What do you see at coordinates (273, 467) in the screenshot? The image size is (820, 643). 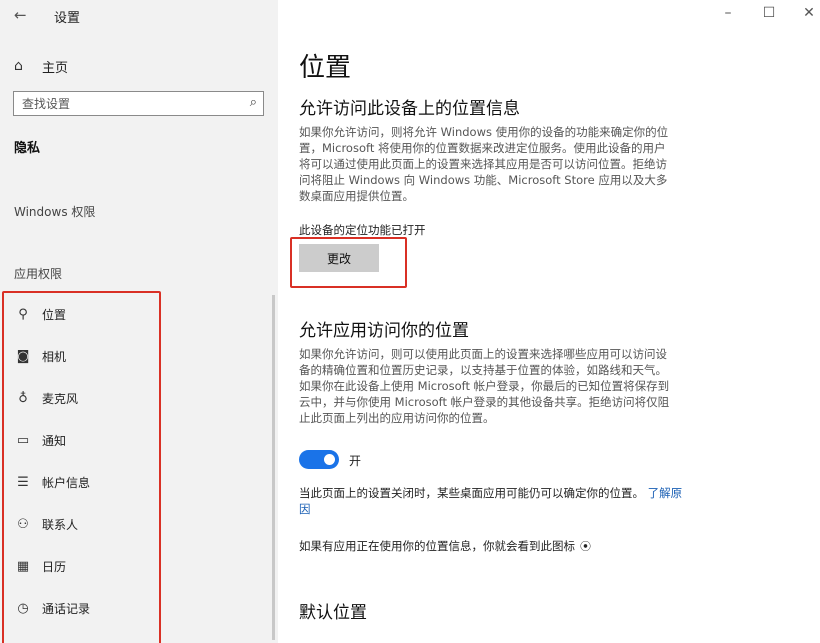 I see `sidebar-scrollbar` at bounding box center [273, 467].